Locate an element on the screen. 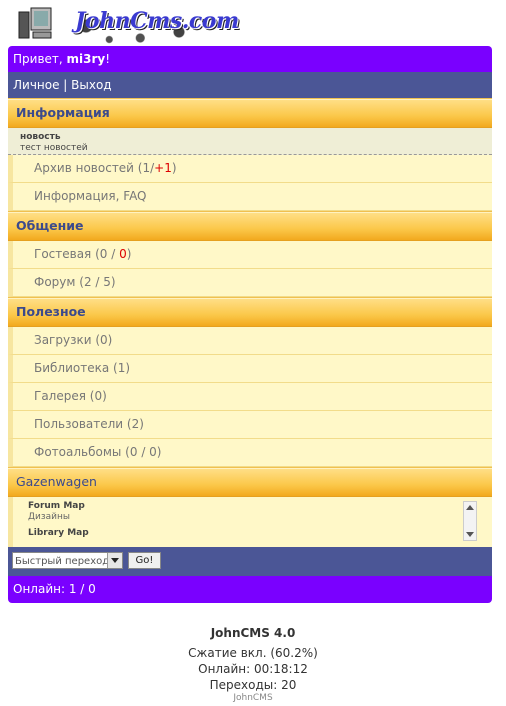 This screenshot has width=506, height=706. logo-text: JohnCms.com is located at coordinates (157, 21).